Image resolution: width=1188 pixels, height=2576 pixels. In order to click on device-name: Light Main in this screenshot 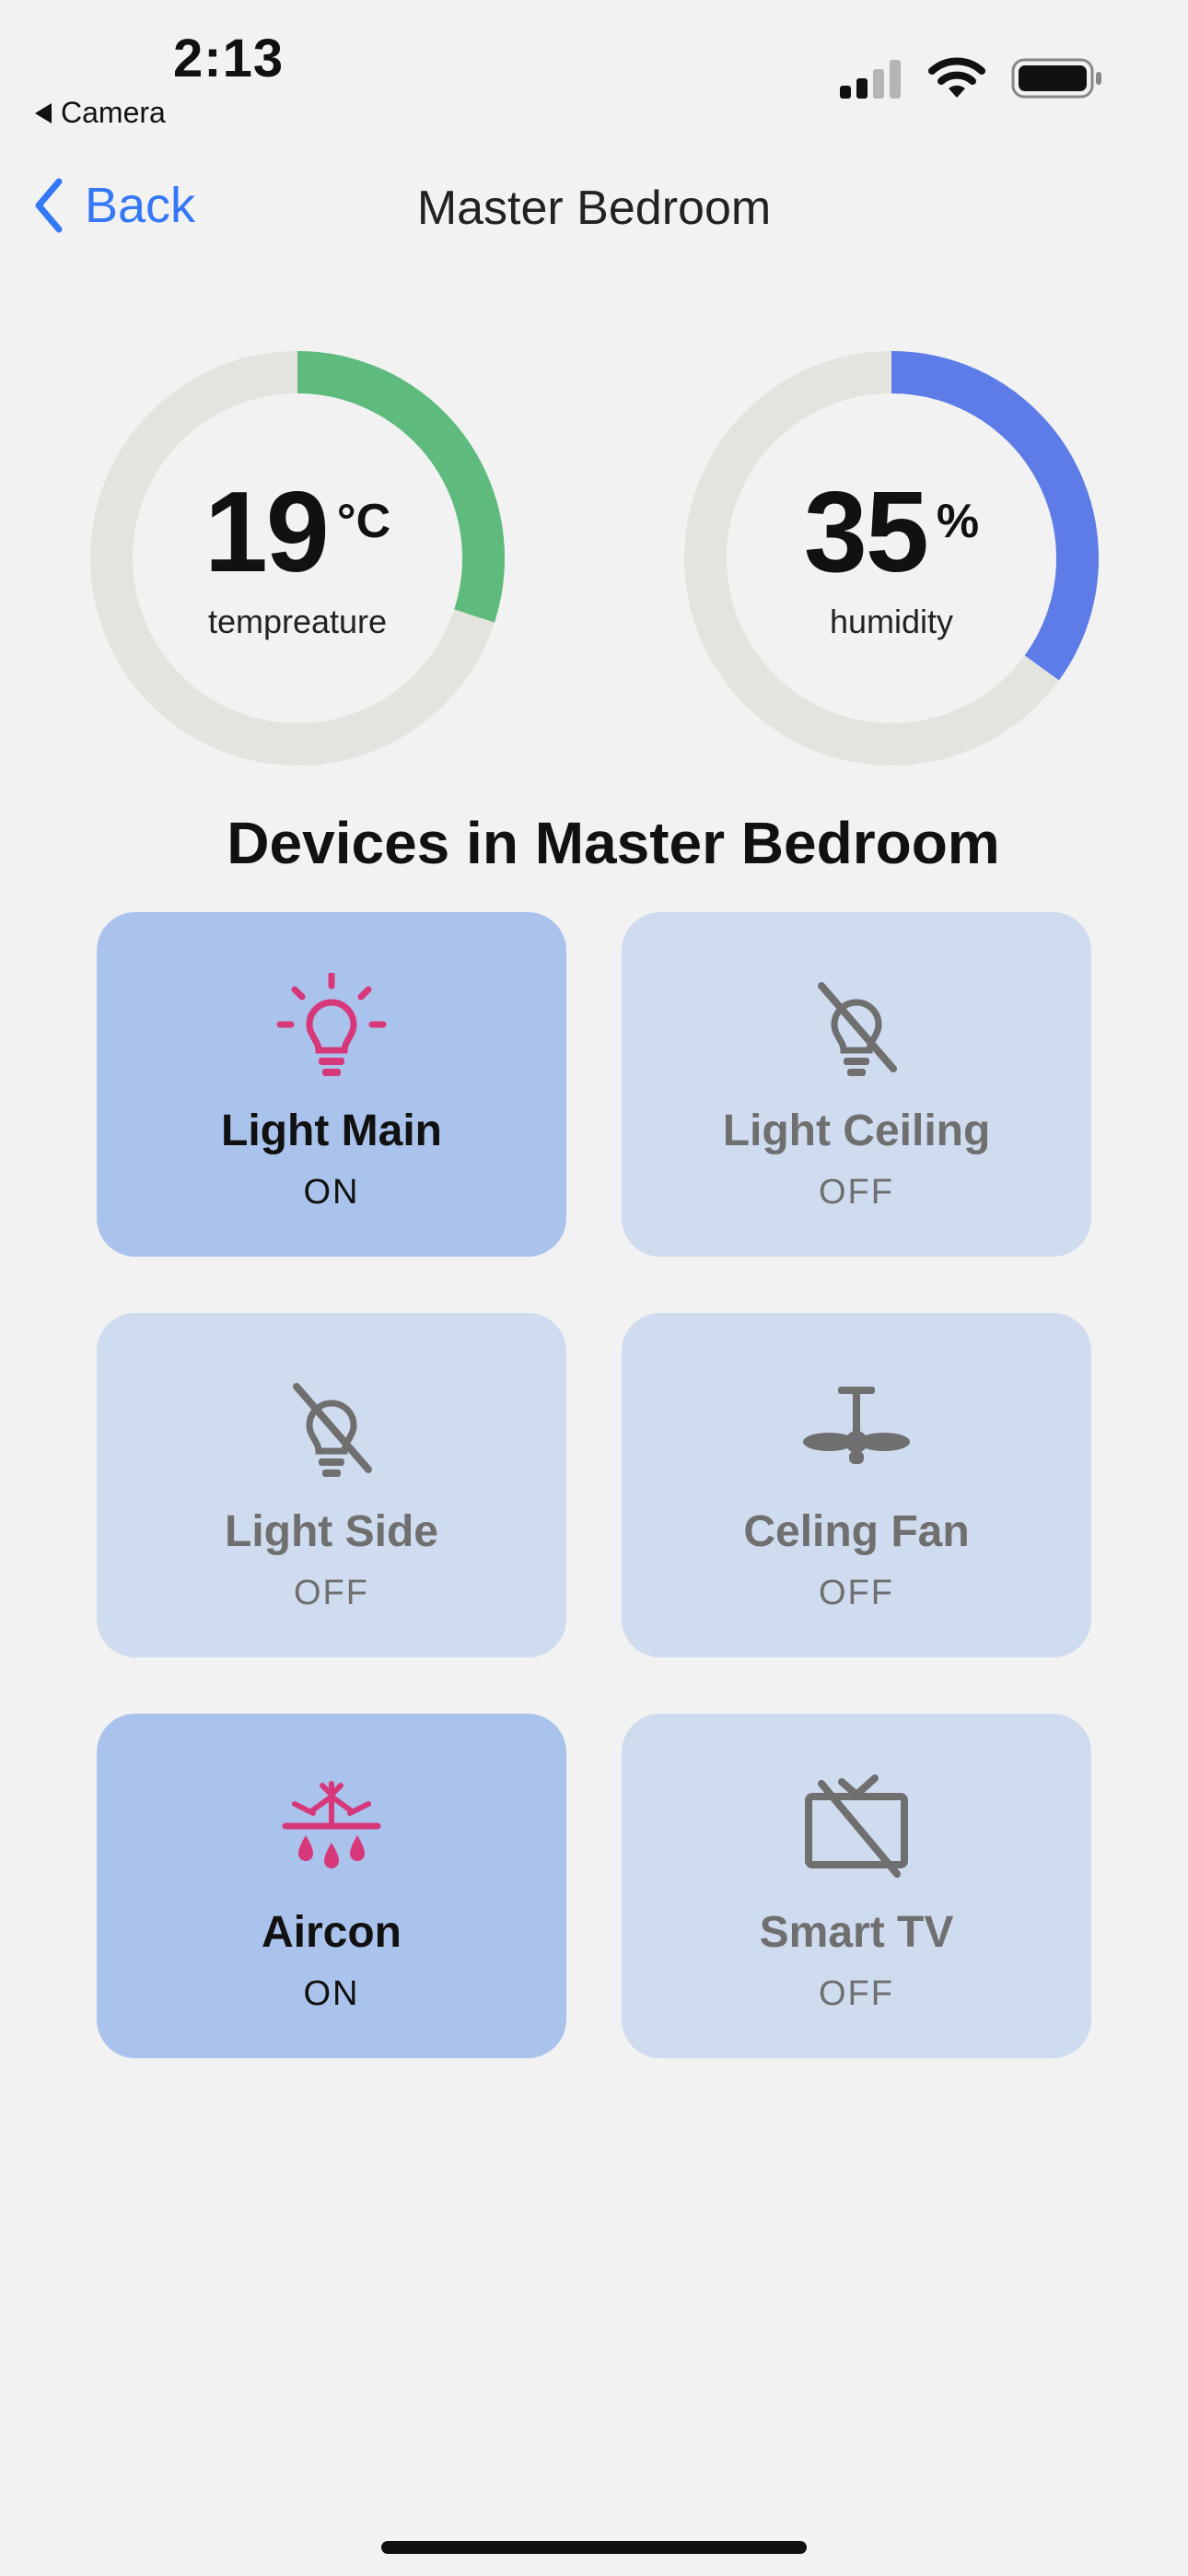, I will do `click(331, 1131)`.